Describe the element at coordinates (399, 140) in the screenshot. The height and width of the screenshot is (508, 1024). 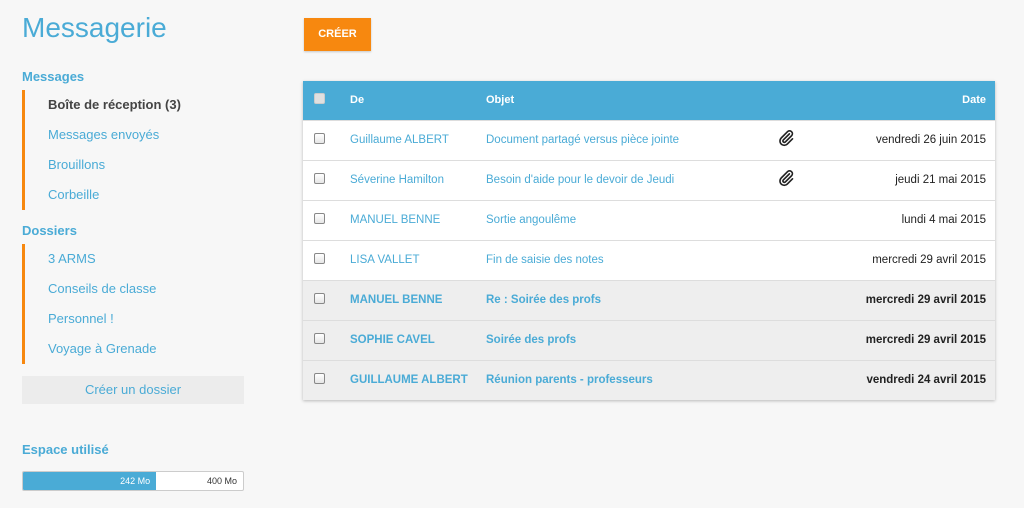
I see `message-sender: Guillaume ALBERT` at that location.